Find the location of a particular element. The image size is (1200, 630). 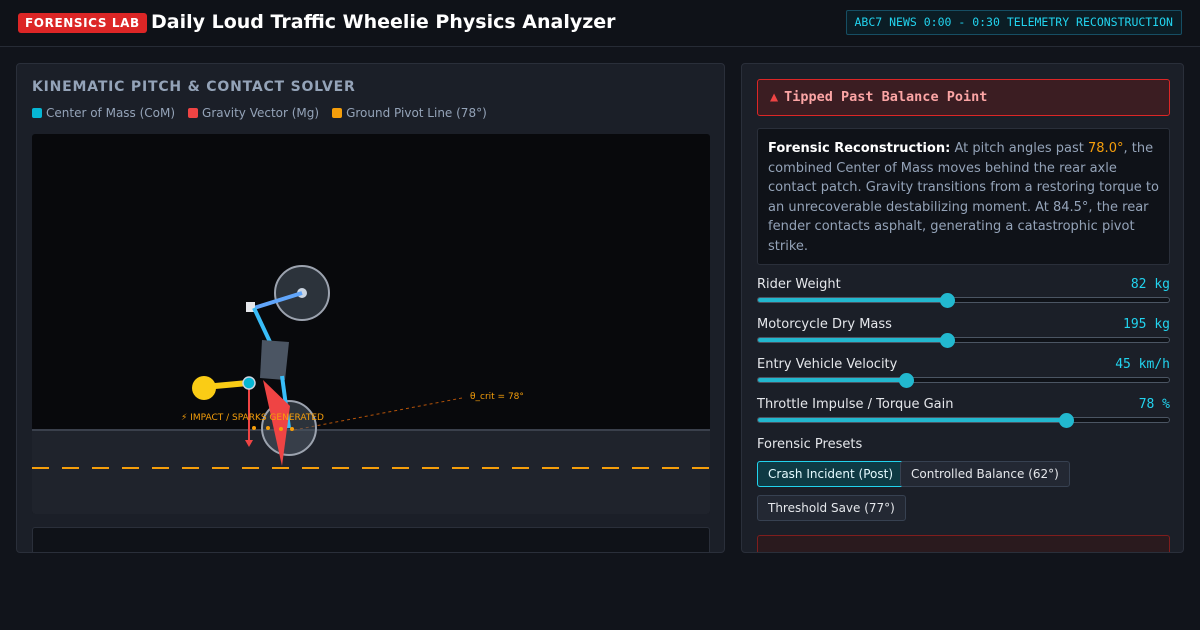

dry-mass-thumb is located at coordinates (948, 340).